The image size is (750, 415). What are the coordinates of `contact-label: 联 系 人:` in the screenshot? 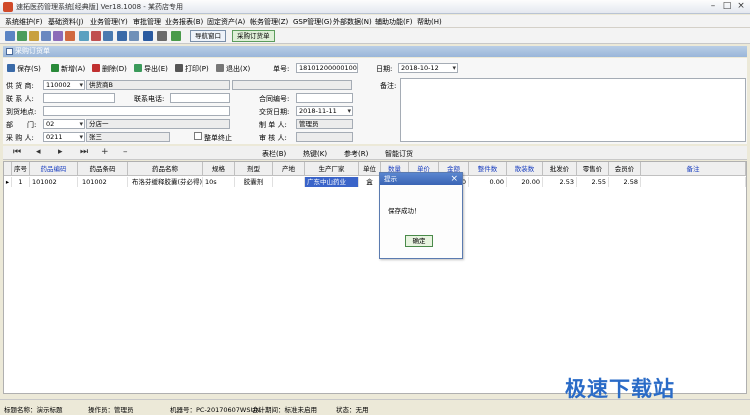 It's located at (20, 99).